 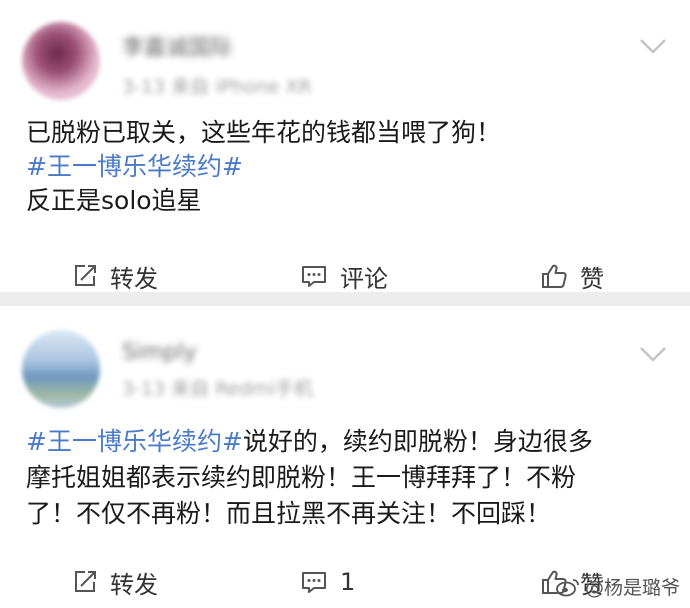 What do you see at coordinates (217, 87) in the screenshot?
I see `post-meta: 3-13 来自 iPhone XR` at bounding box center [217, 87].